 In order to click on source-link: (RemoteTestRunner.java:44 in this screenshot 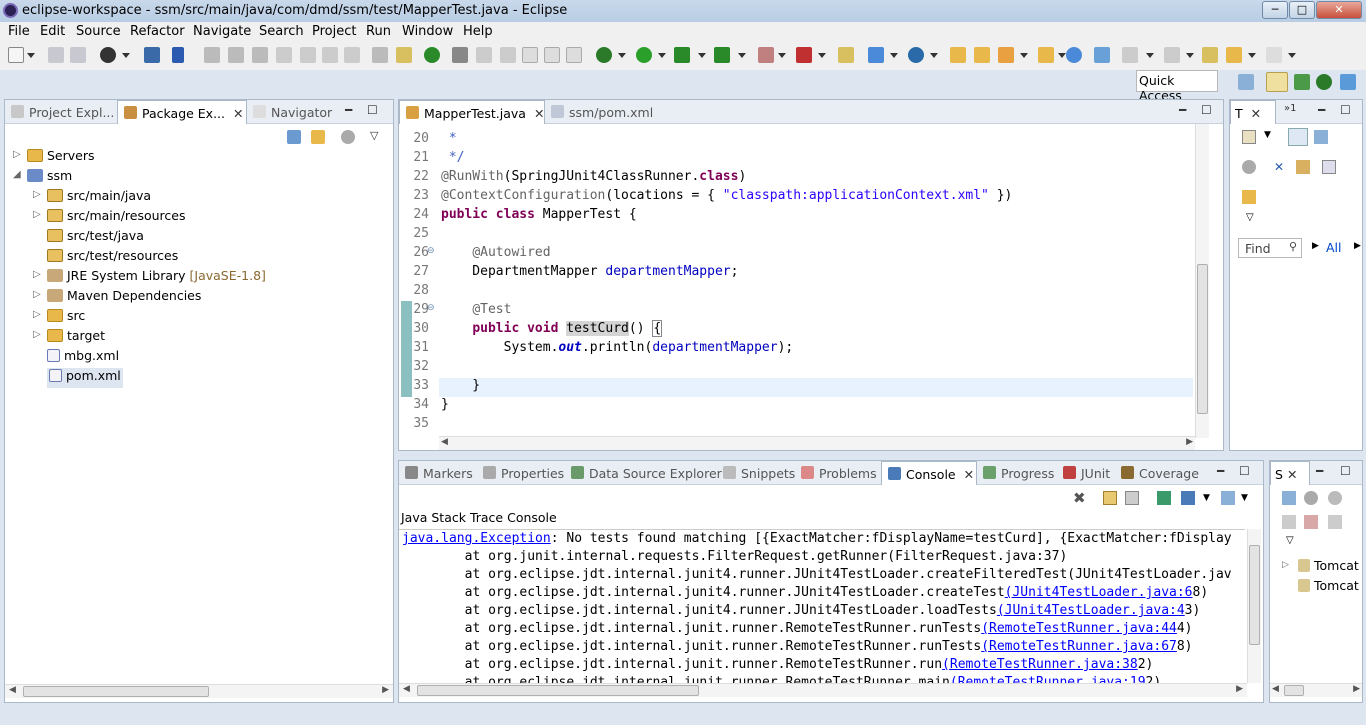, I will do `click(1079, 628)`.